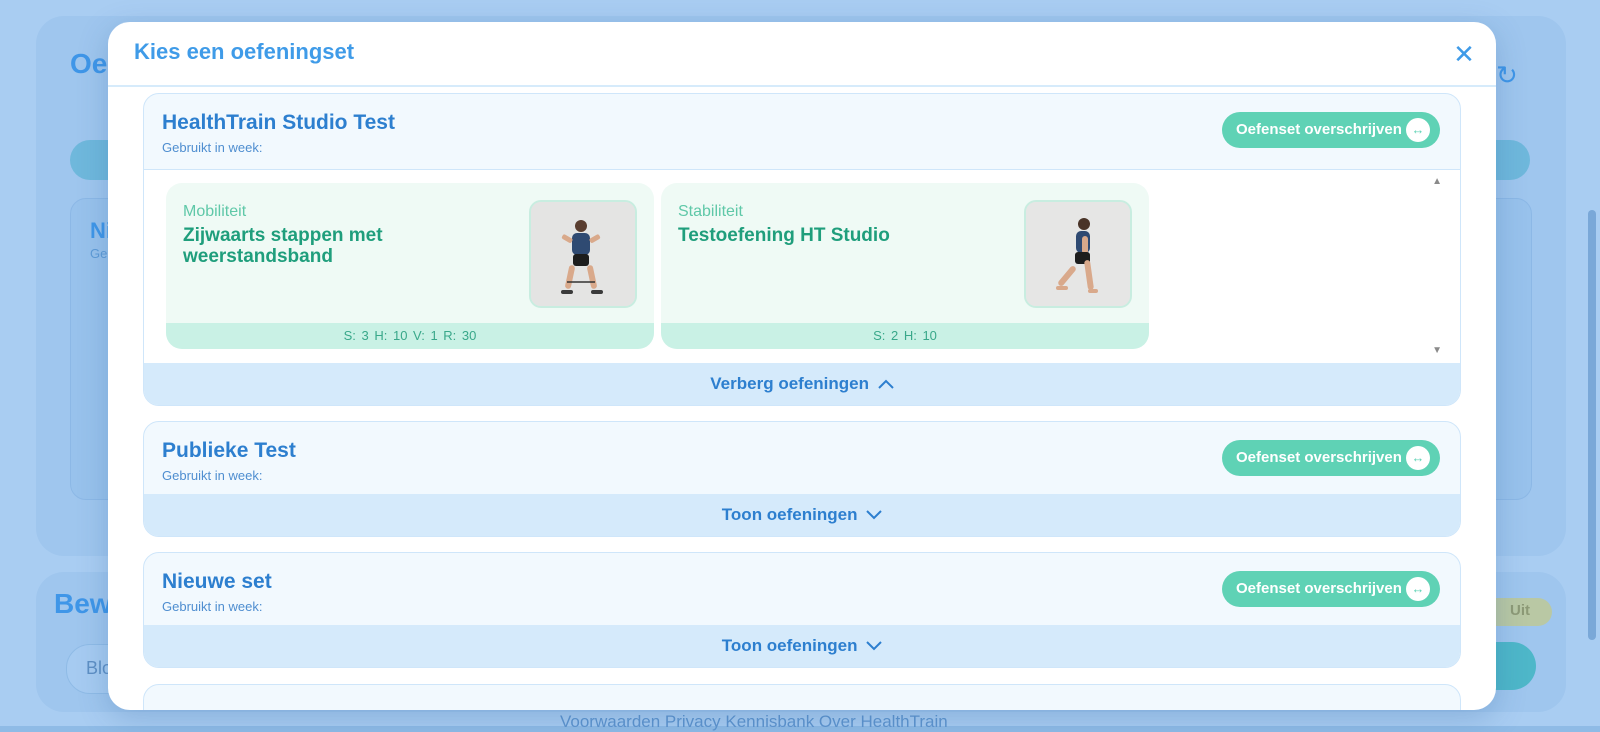 Image resolution: width=1600 pixels, height=732 pixels. What do you see at coordinates (1592, 425) in the screenshot?
I see `page-scrollbar-thumb` at bounding box center [1592, 425].